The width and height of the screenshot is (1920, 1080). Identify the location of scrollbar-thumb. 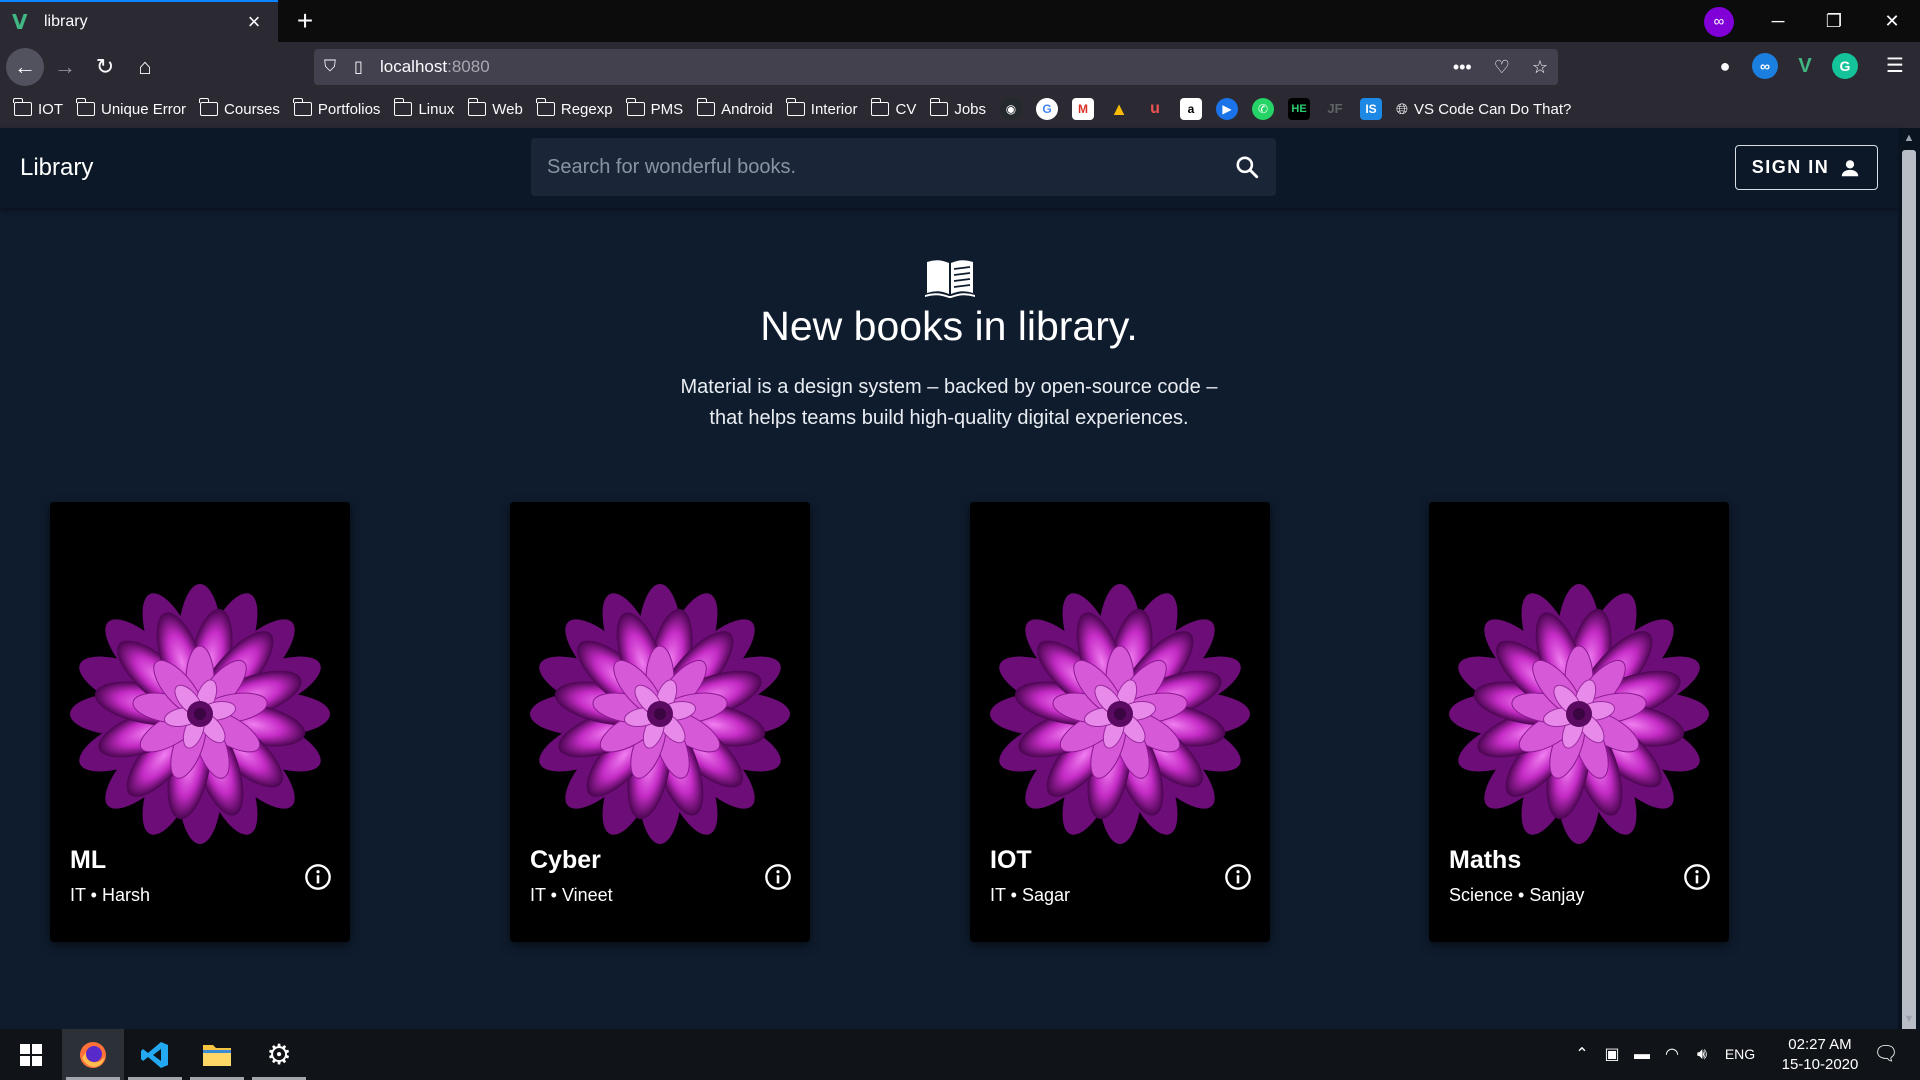
(1909, 609).